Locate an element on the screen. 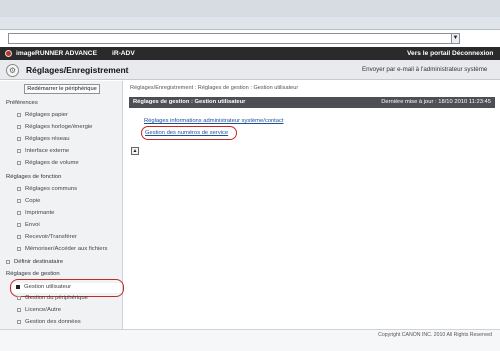  sidebar-item-label: Recevoir/Transférer is located at coordinates (51, 237).